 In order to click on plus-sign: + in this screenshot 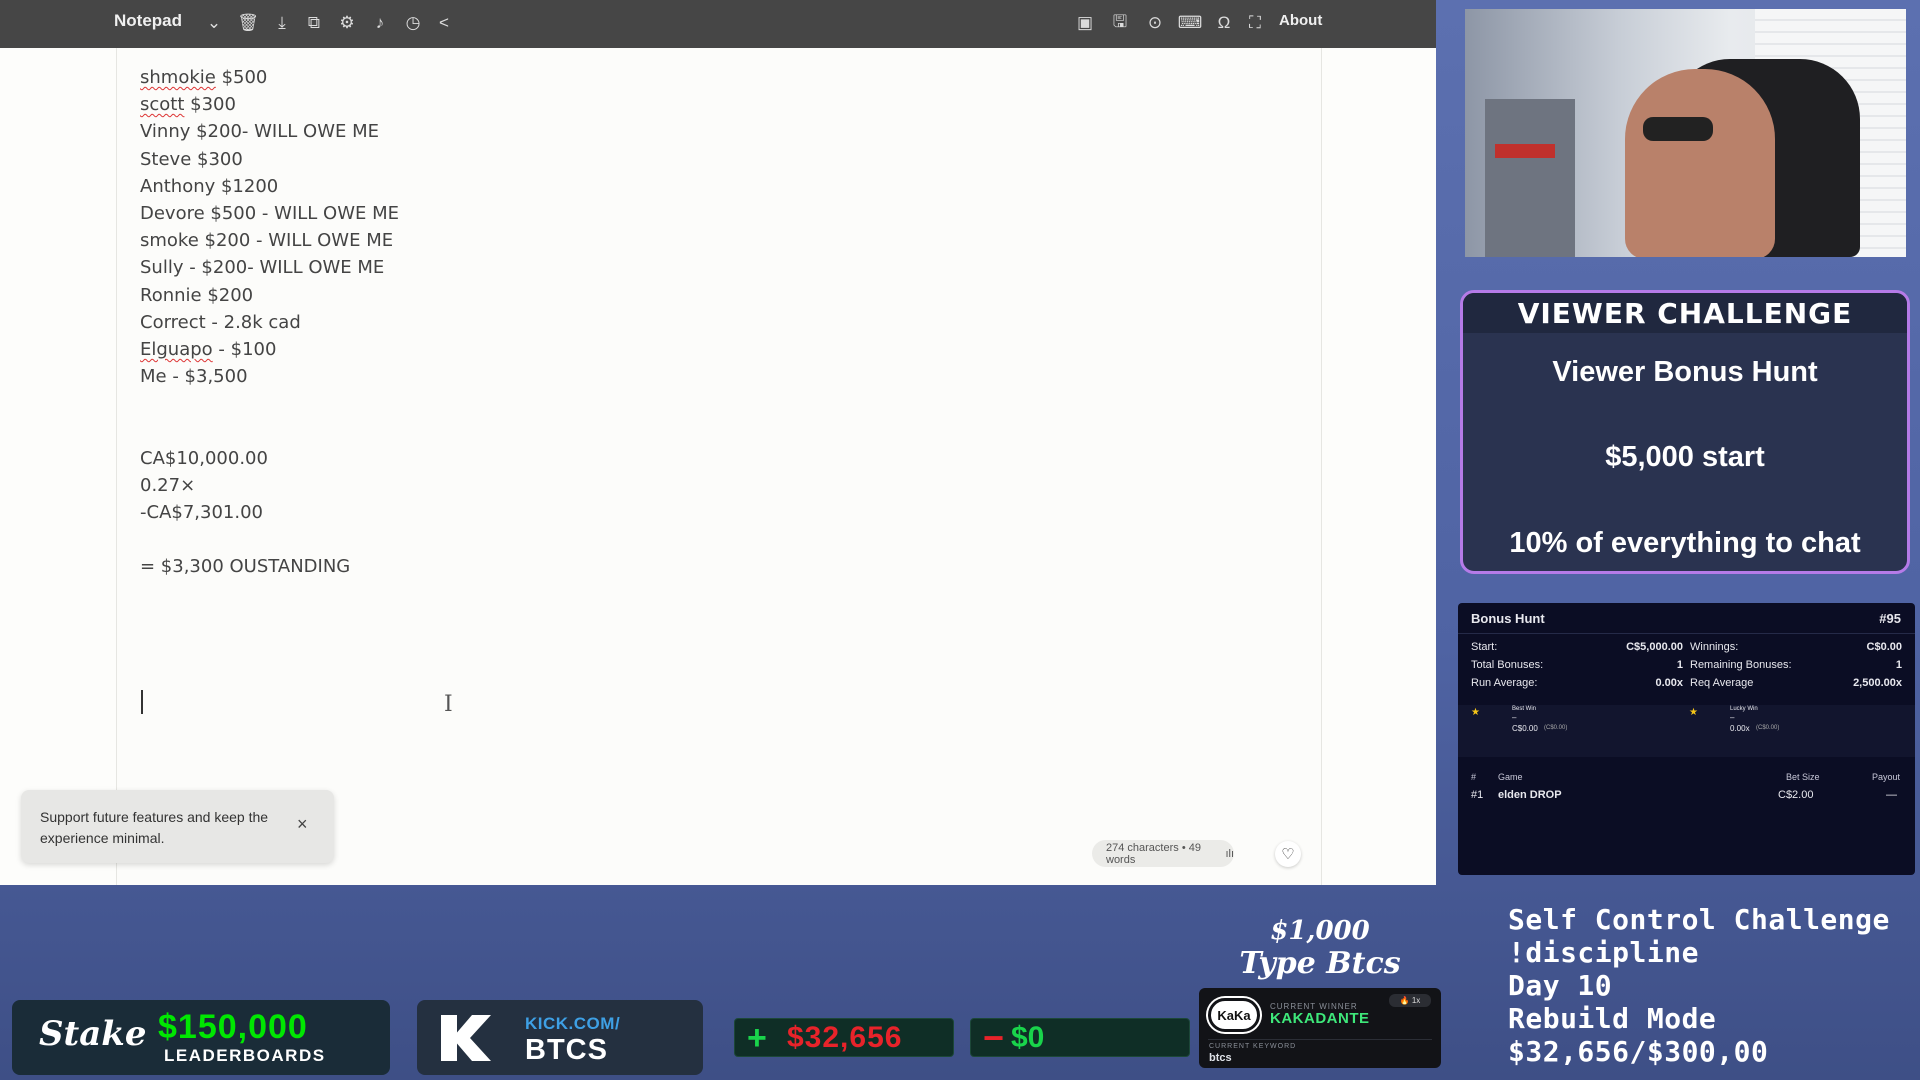, I will do `click(757, 1038)`.